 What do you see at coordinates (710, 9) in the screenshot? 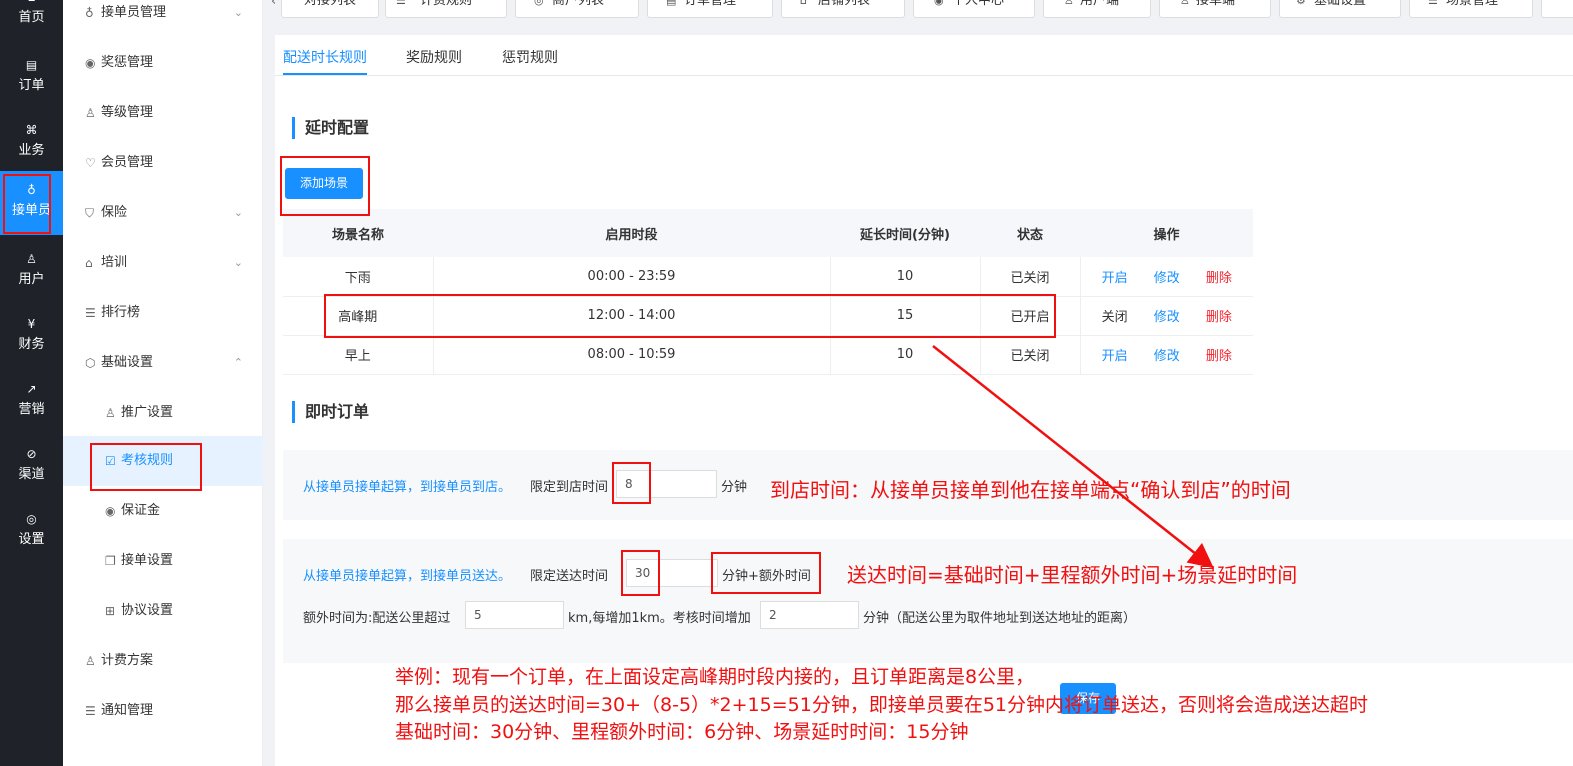
I see `top-tab-orders: ▤ 订单管理` at bounding box center [710, 9].